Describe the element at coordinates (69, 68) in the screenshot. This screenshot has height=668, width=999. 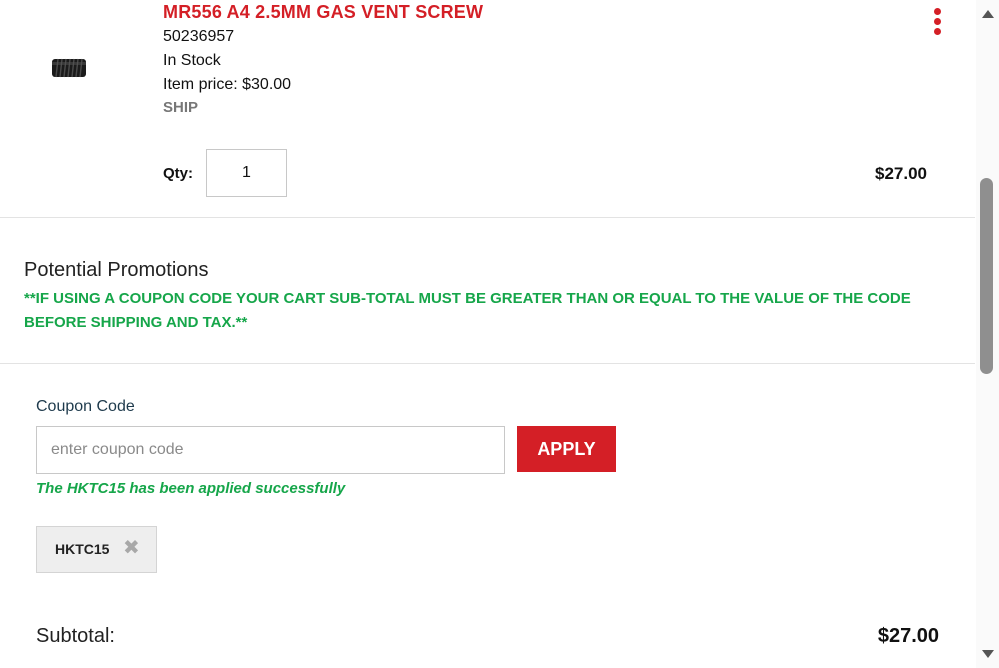
I see `product-thumbnail` at that location.